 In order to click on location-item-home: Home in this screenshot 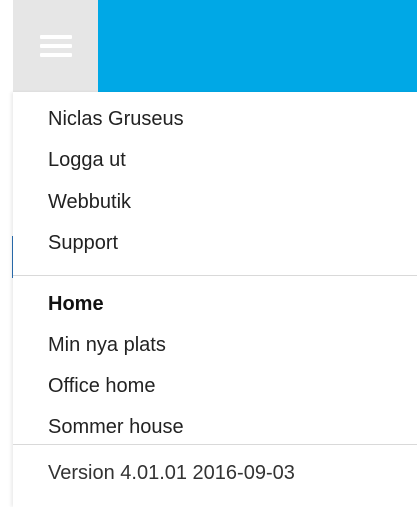, I will do `click(76, 304)`.